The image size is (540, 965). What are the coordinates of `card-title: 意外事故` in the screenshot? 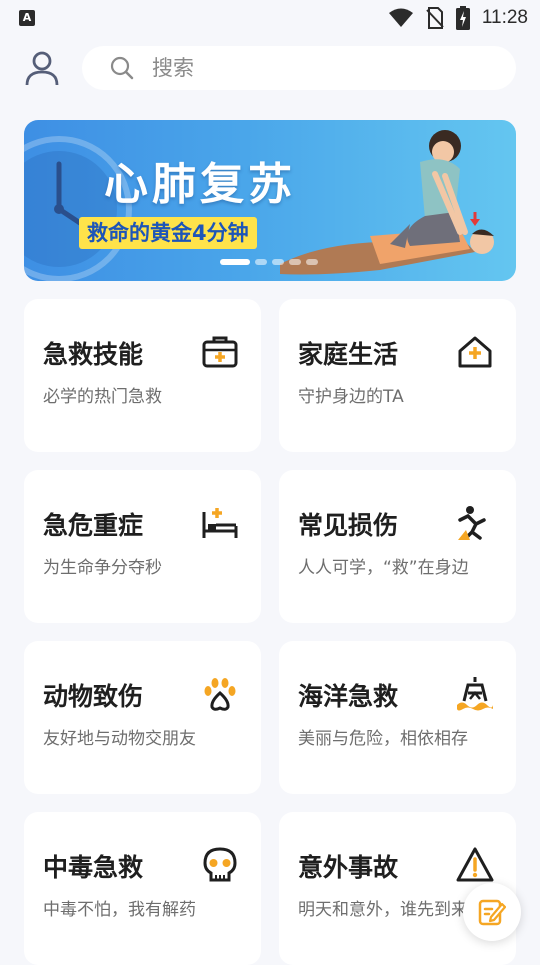 It's located at (348, 867).